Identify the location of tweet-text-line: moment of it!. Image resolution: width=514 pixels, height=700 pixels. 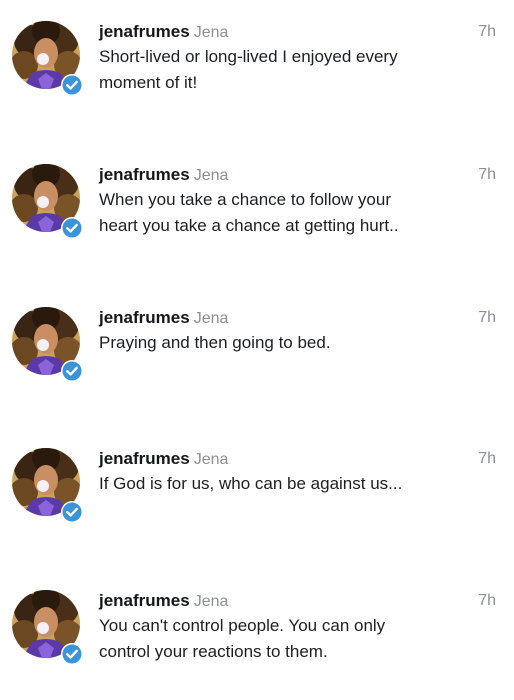
(148, 82).